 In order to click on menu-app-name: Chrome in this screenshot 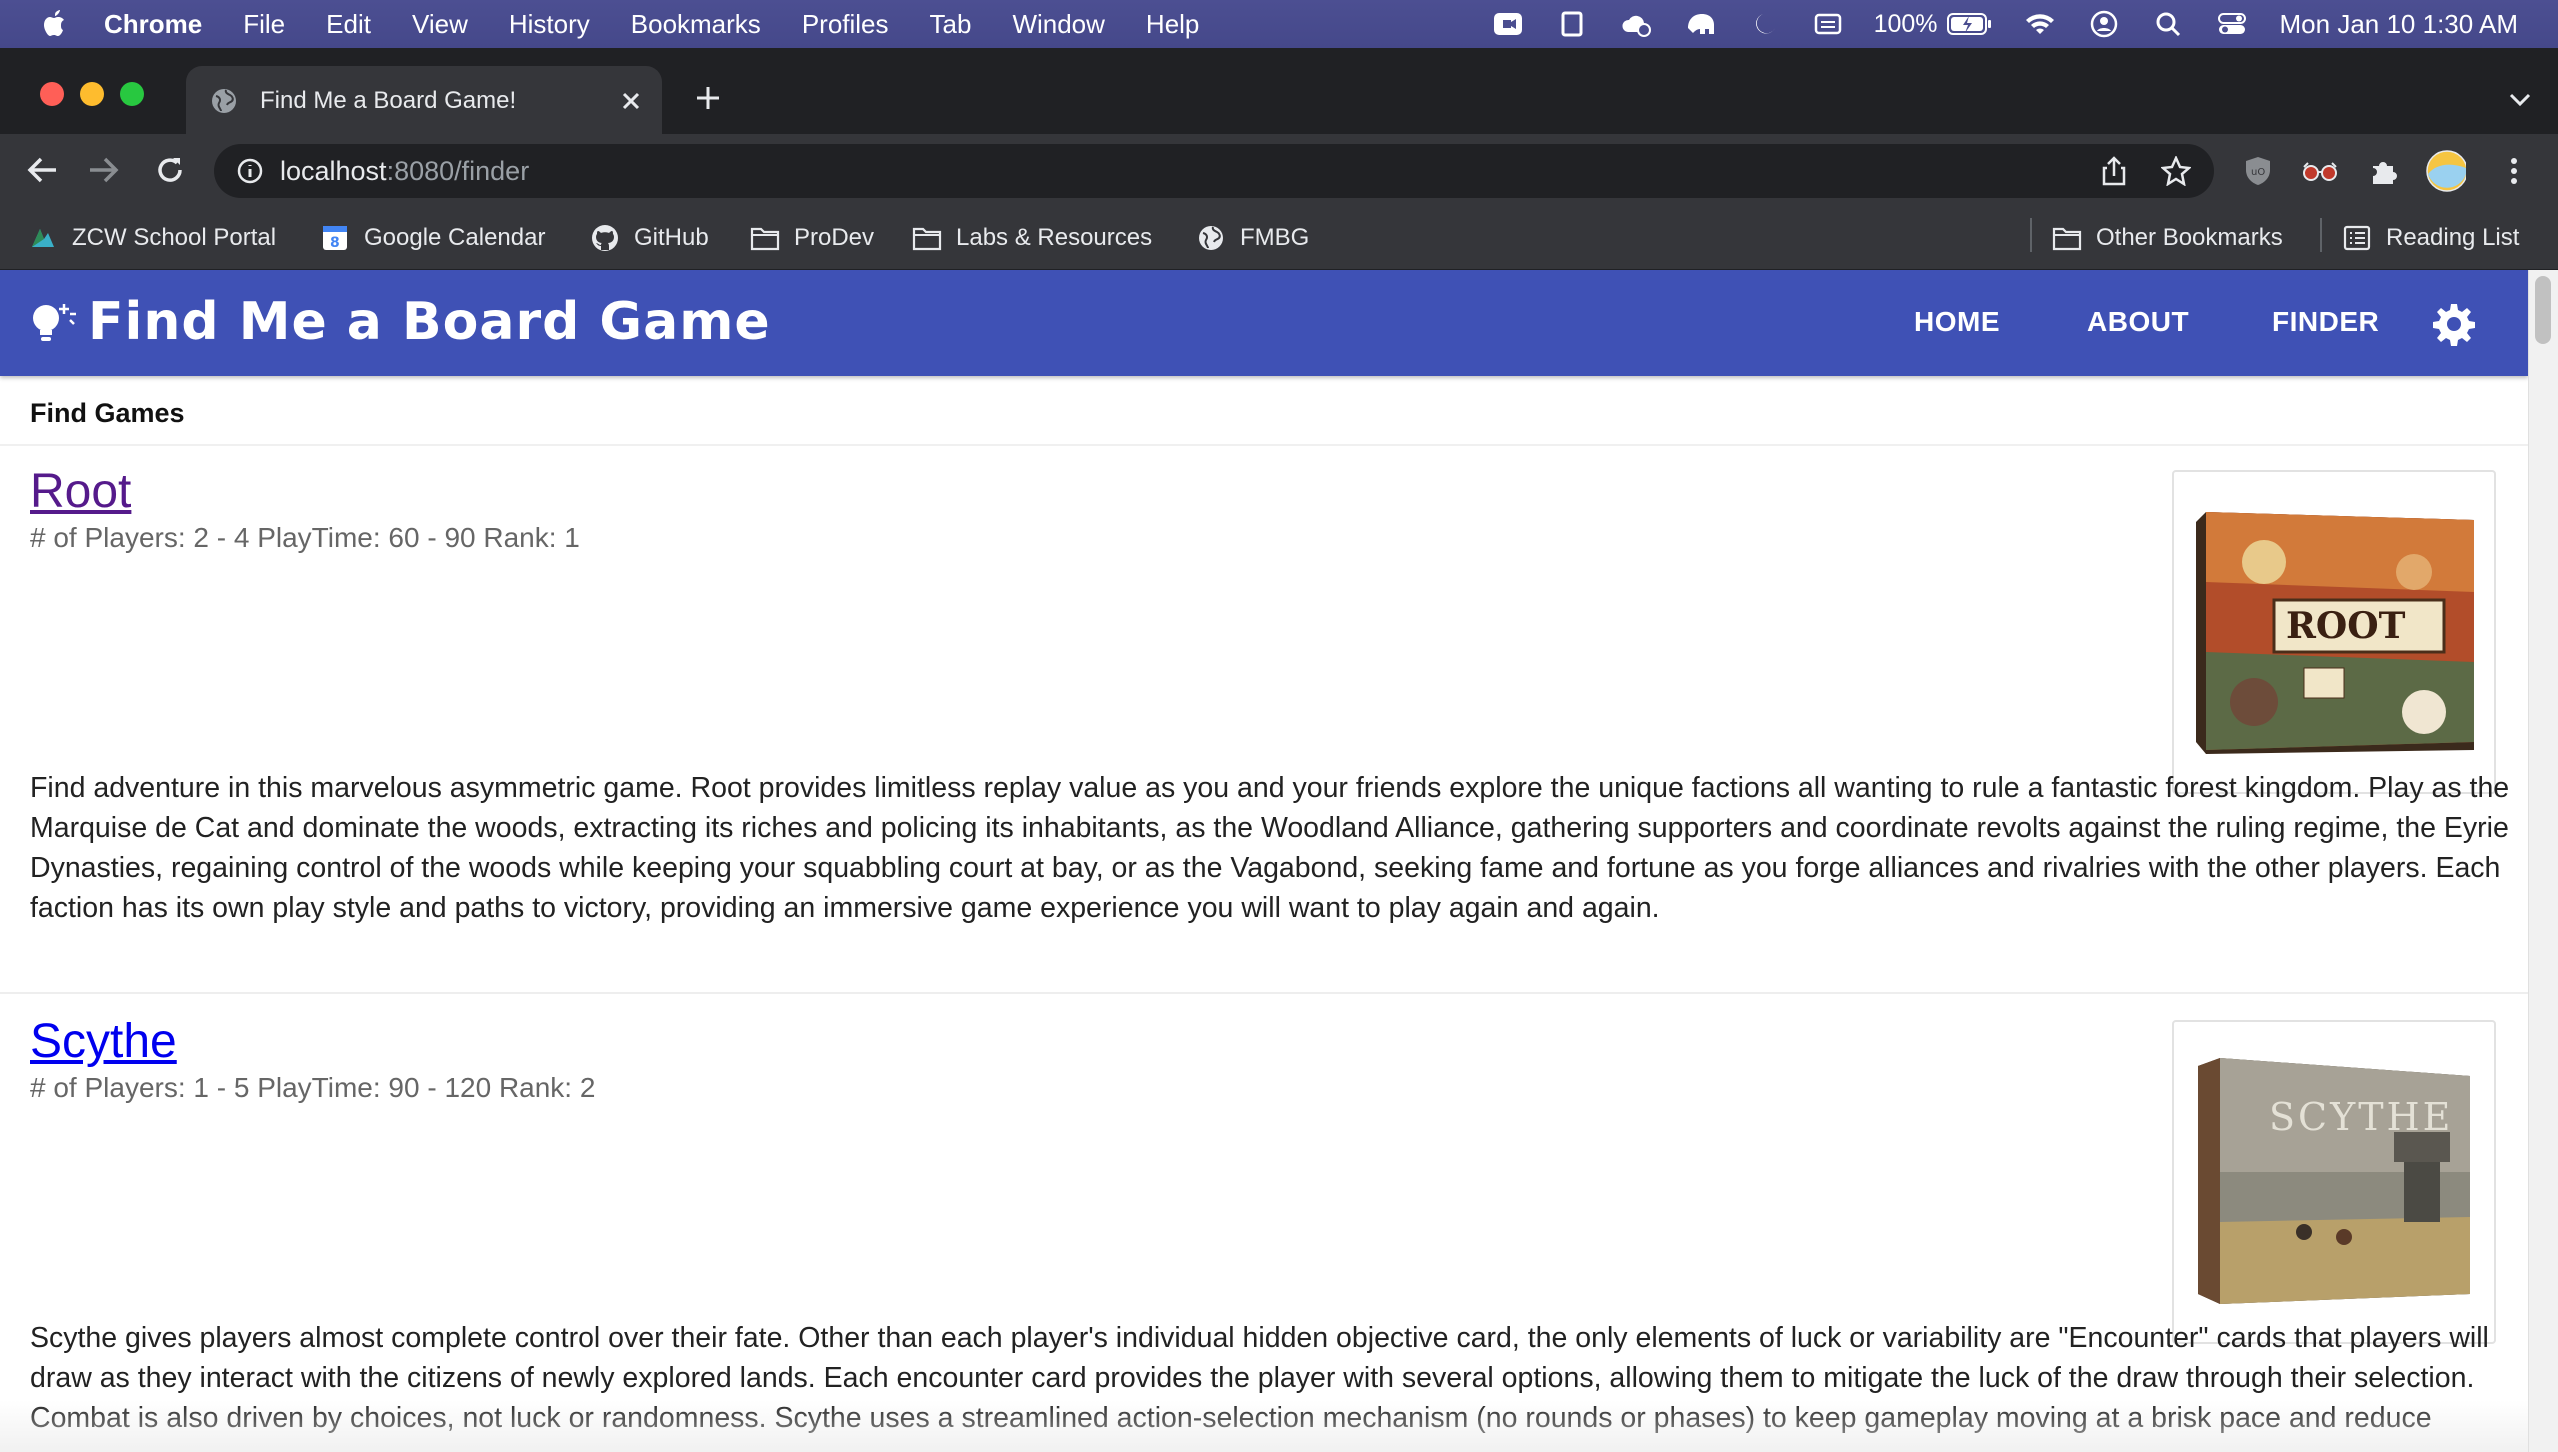, I will do `click(153, 24)`.